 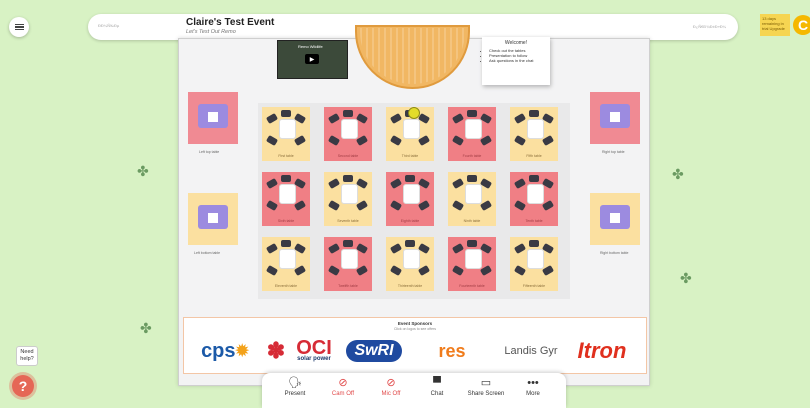 What do you see at coordinates (534, 134) in the screenshot?
I see `conference-table: Fifth table` at bounding box center [534, 134].